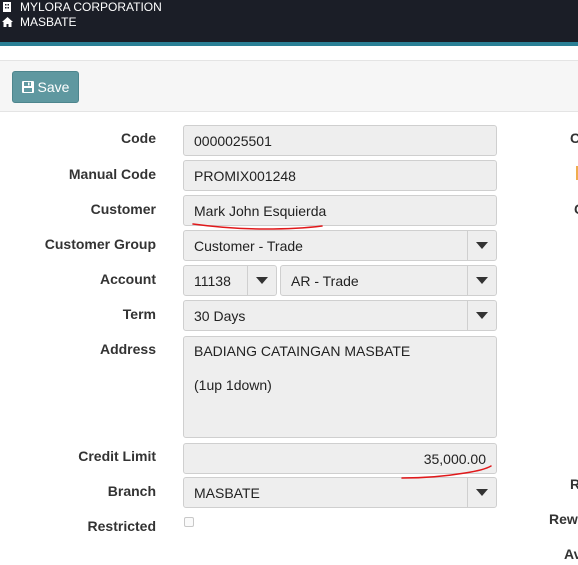 This screenshot has width=578, height=565. What do you see at coordinates (446, 472) in the screenshot?
I see `credit-limit-underline-annotation` at bounding box center [446, 472].